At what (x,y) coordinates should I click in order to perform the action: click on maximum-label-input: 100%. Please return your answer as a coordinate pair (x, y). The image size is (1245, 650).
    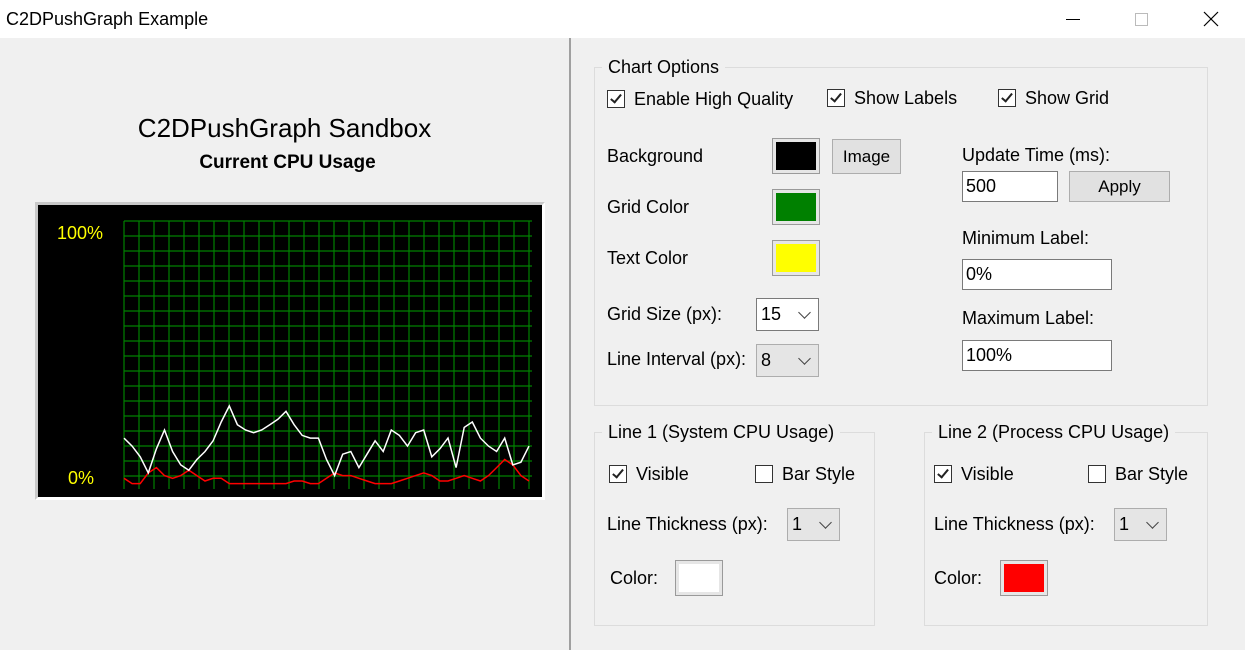
    Looking at the image, I should click on (1037, 355).